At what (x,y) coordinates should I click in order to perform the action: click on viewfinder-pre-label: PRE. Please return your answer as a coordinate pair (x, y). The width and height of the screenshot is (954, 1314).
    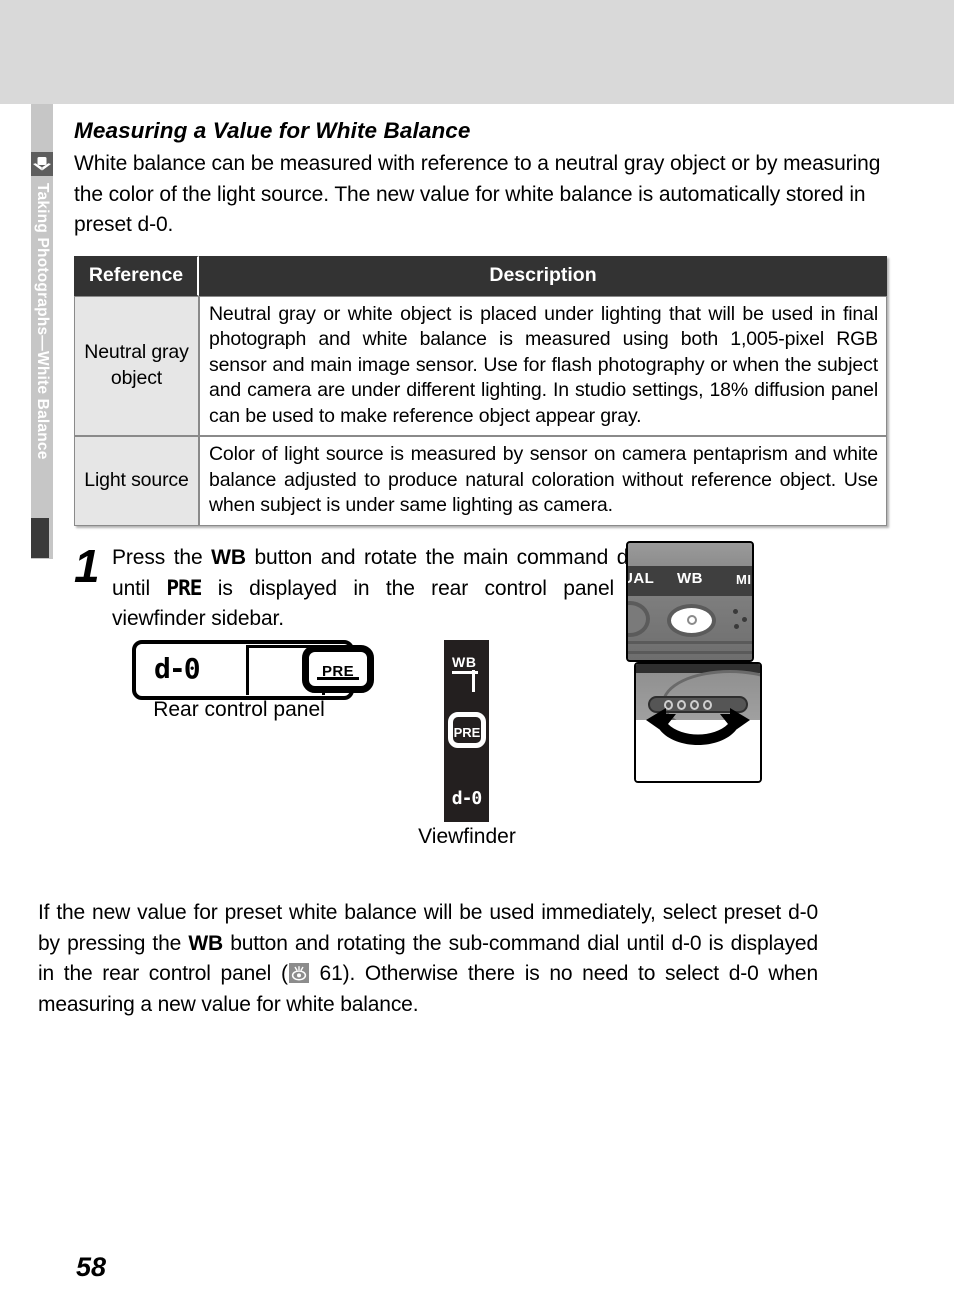
    Looking at the image, I should click on (467, 732).